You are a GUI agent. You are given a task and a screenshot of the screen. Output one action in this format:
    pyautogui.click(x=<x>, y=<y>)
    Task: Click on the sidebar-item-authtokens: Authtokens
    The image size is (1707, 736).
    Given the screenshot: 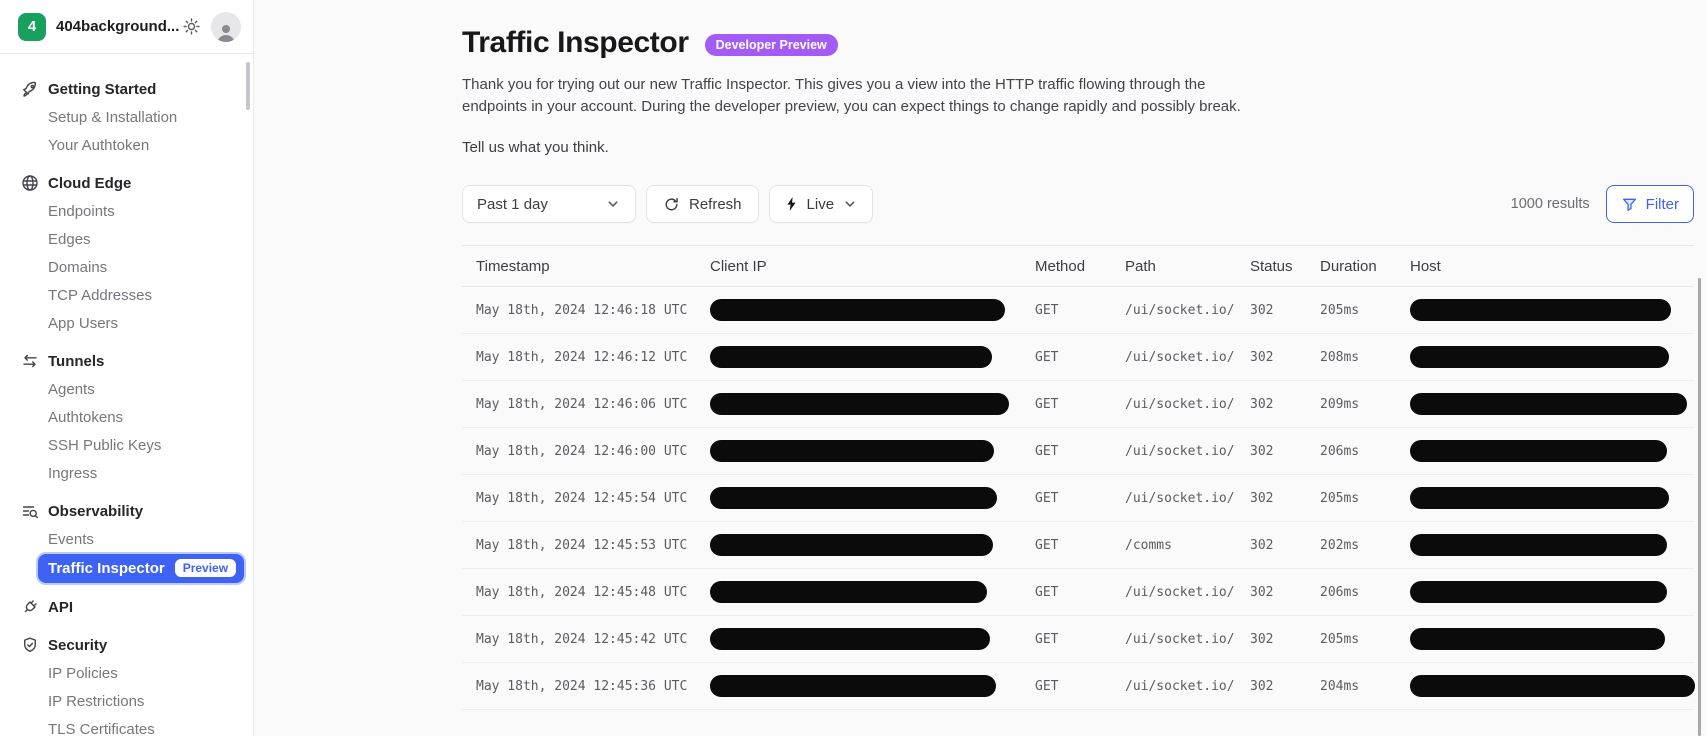 What is the action you would take?
    pyautogui.click(x=126, y=417)
    